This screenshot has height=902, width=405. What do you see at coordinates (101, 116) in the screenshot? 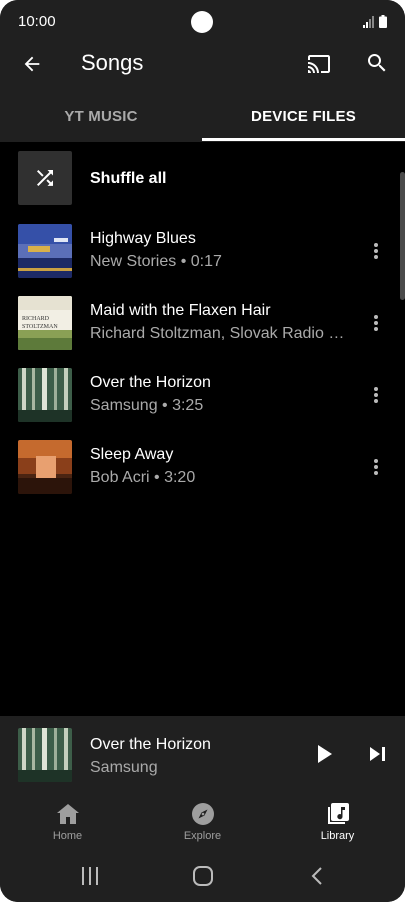
I see `tab-yt-music: YT MUSIC` at bounding box center [101, 116].